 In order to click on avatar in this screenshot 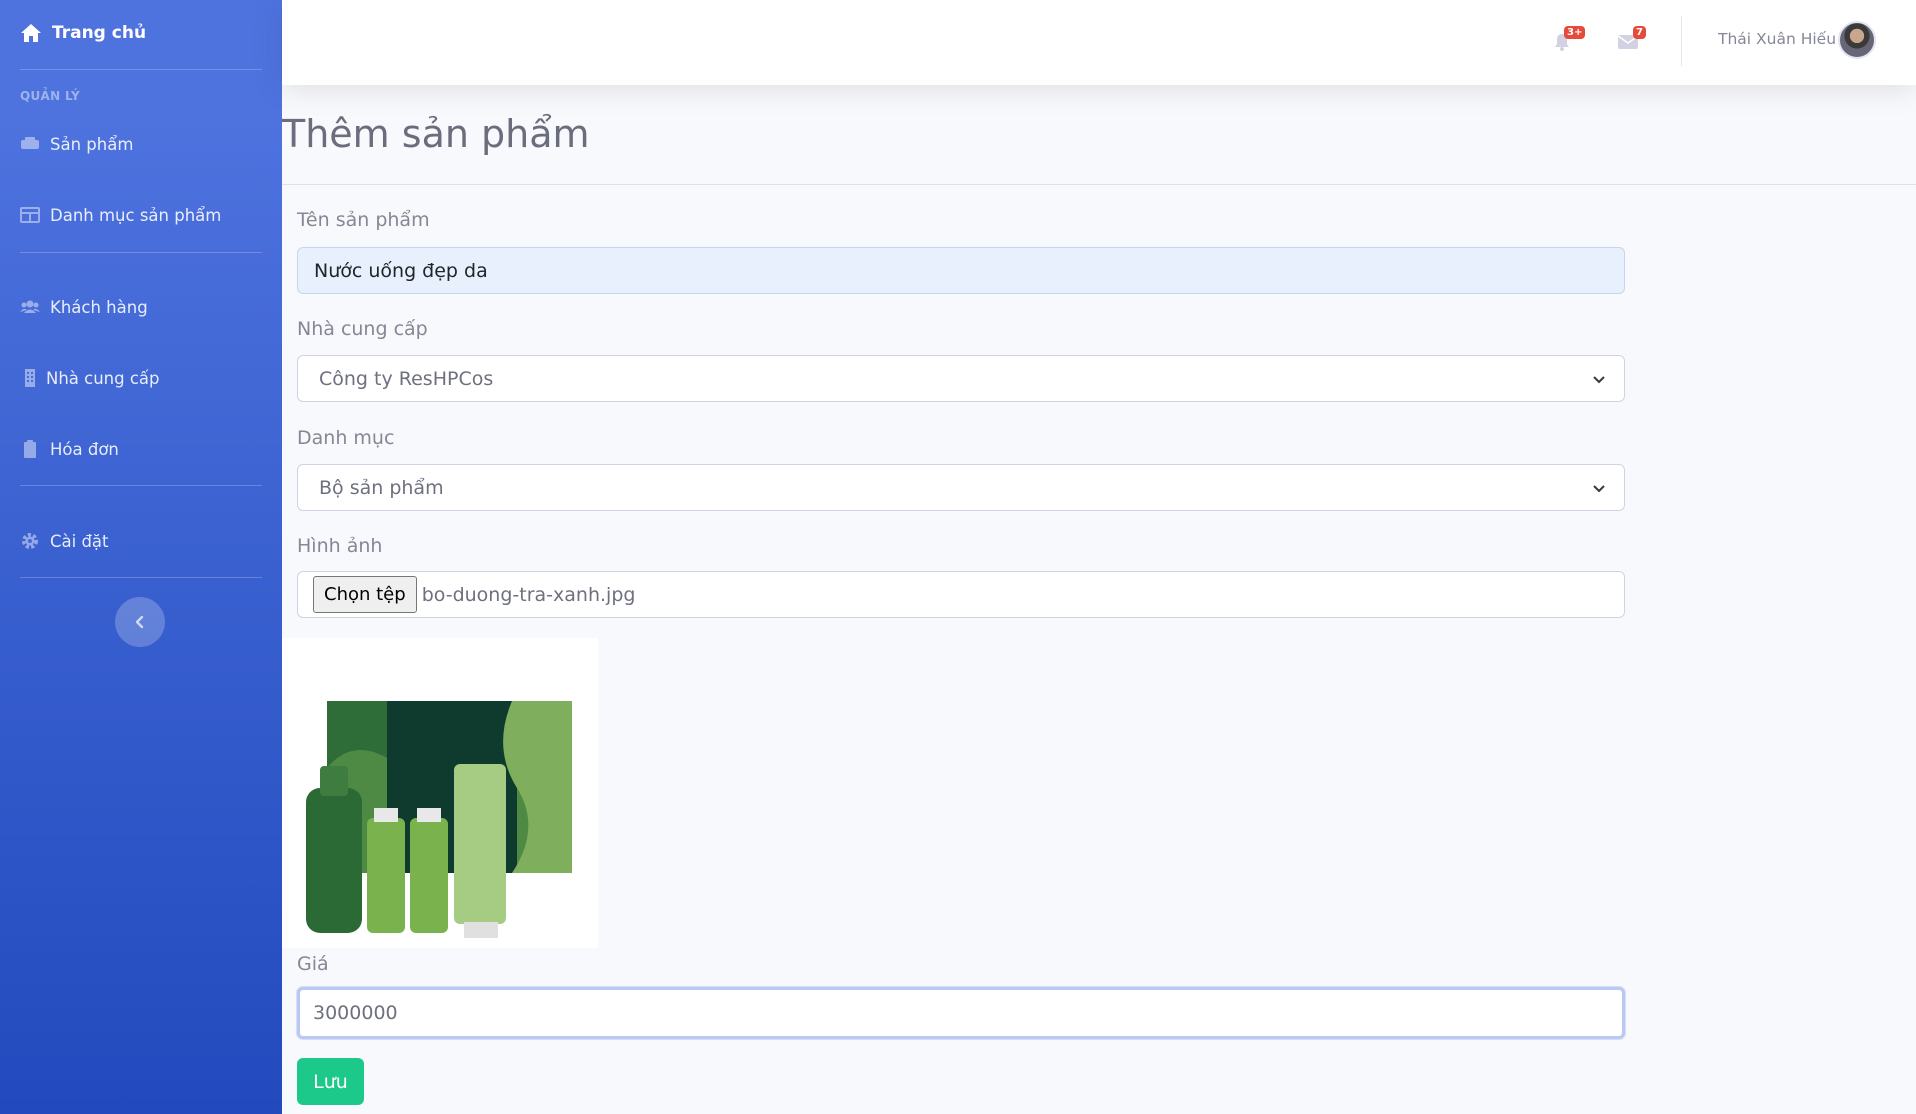, I will do `click(1857, 40)`.